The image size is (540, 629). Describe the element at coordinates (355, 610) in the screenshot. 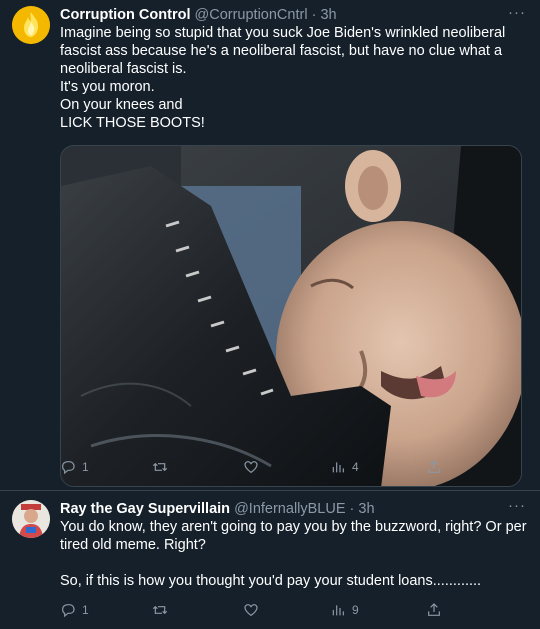

I see `view-count: 9` at that location.